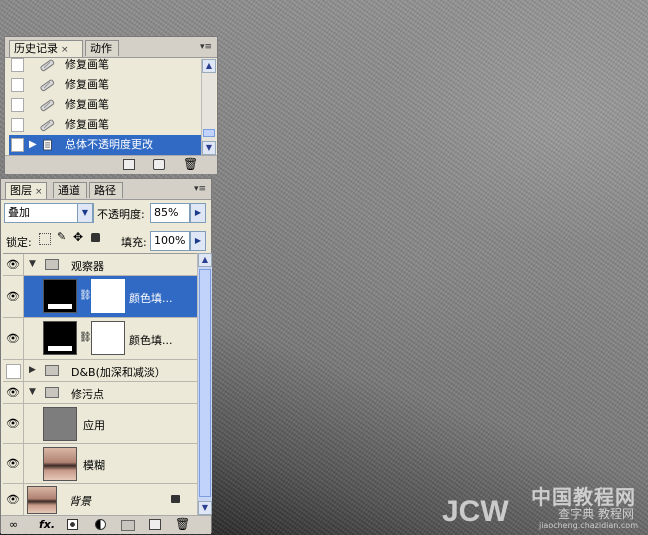 The height and width of the screenshot is (535, 648). I want to click on history-scrollbar: ▲ ▼, so click(208, 107).